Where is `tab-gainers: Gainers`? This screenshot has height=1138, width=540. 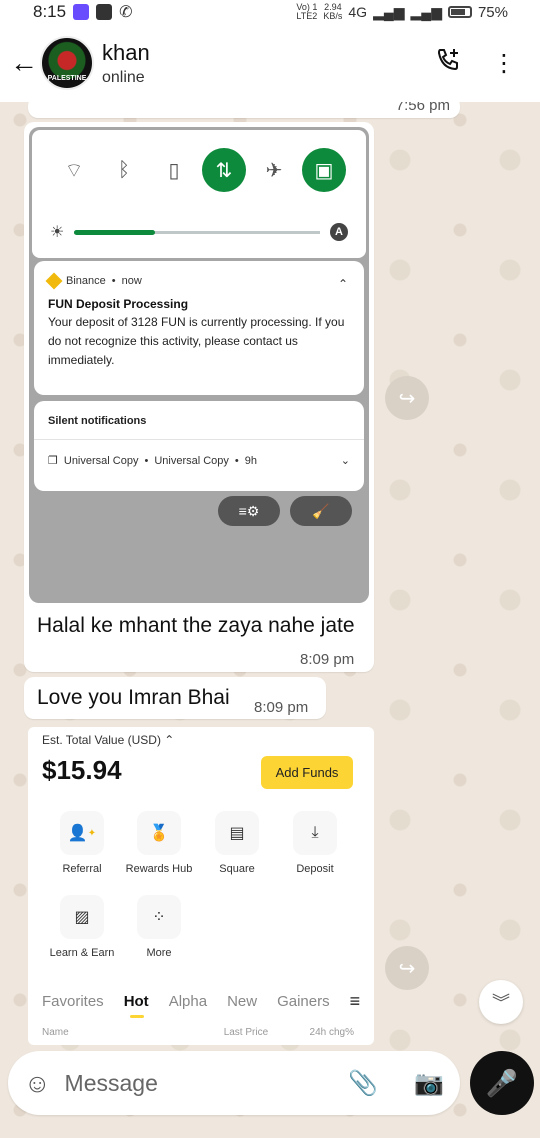 tab-gainers: Gainers is located at coordinates (303, 1001).